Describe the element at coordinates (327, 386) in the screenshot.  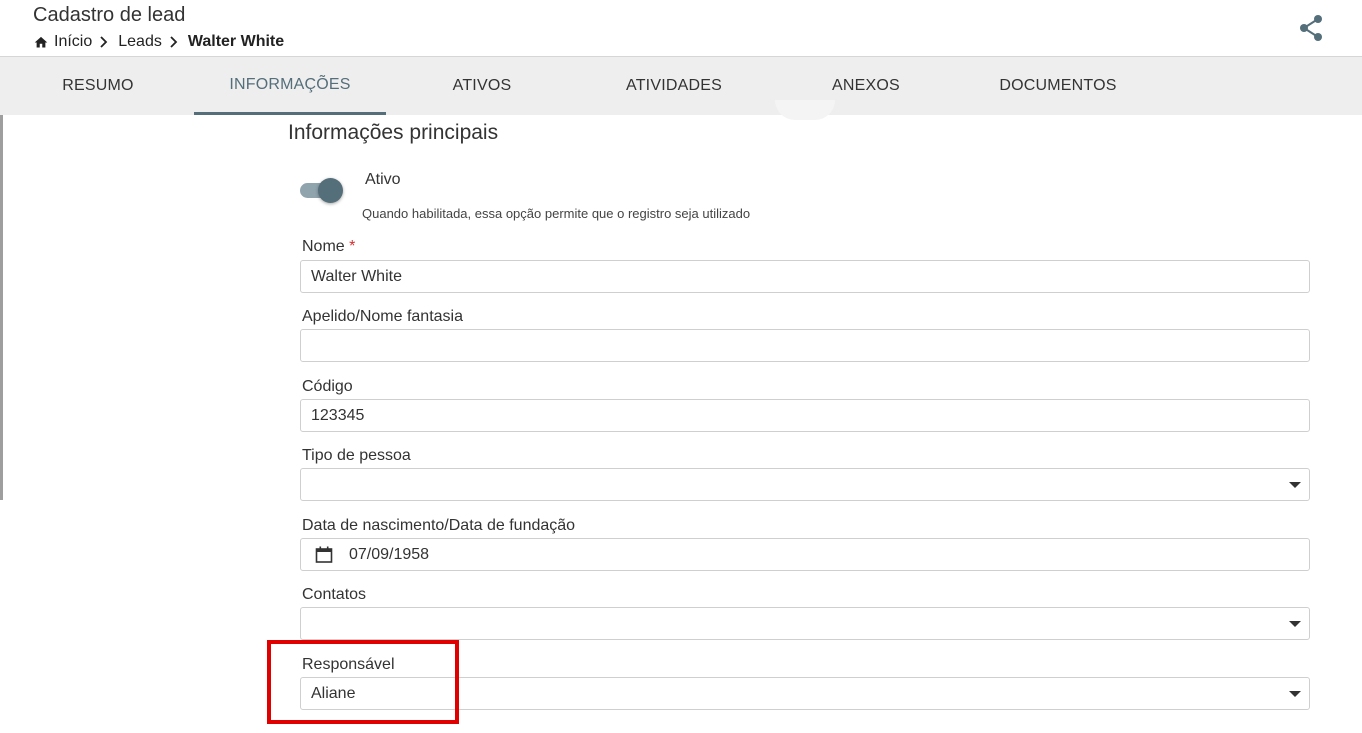
I see `codigo-label: Código` at that location.